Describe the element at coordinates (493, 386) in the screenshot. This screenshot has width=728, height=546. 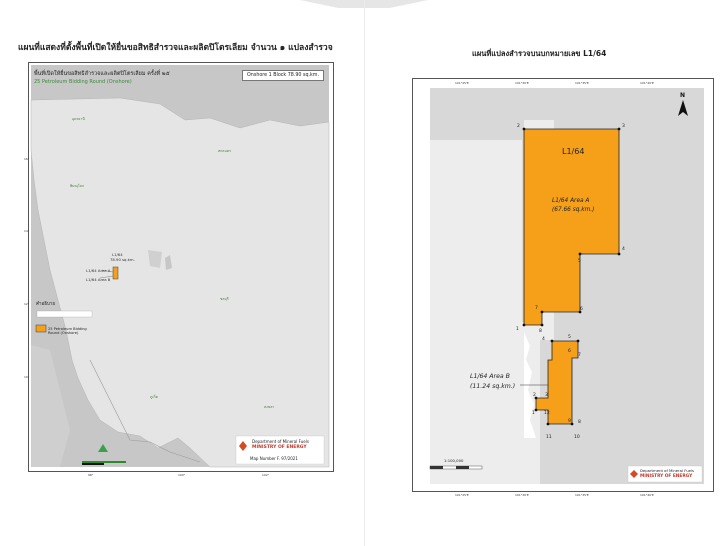
I see `area-b-size: (11.24 sq.km.)` at that location.